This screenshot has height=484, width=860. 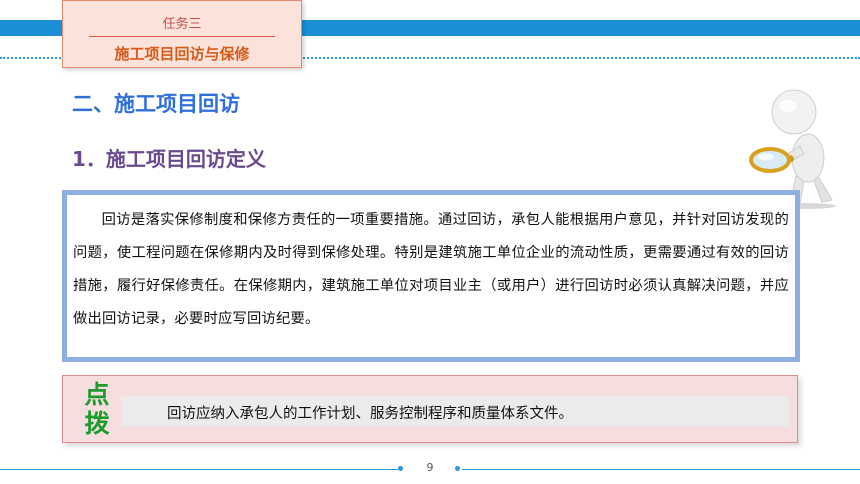 I want to click on page-number: 9, so click(x=430, y=467).